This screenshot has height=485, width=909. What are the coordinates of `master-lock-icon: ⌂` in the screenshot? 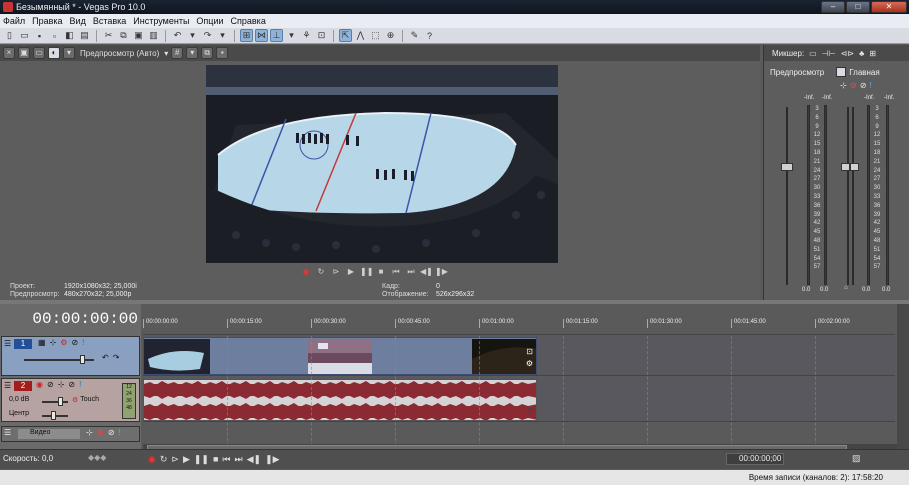 It's located at (846, 288).